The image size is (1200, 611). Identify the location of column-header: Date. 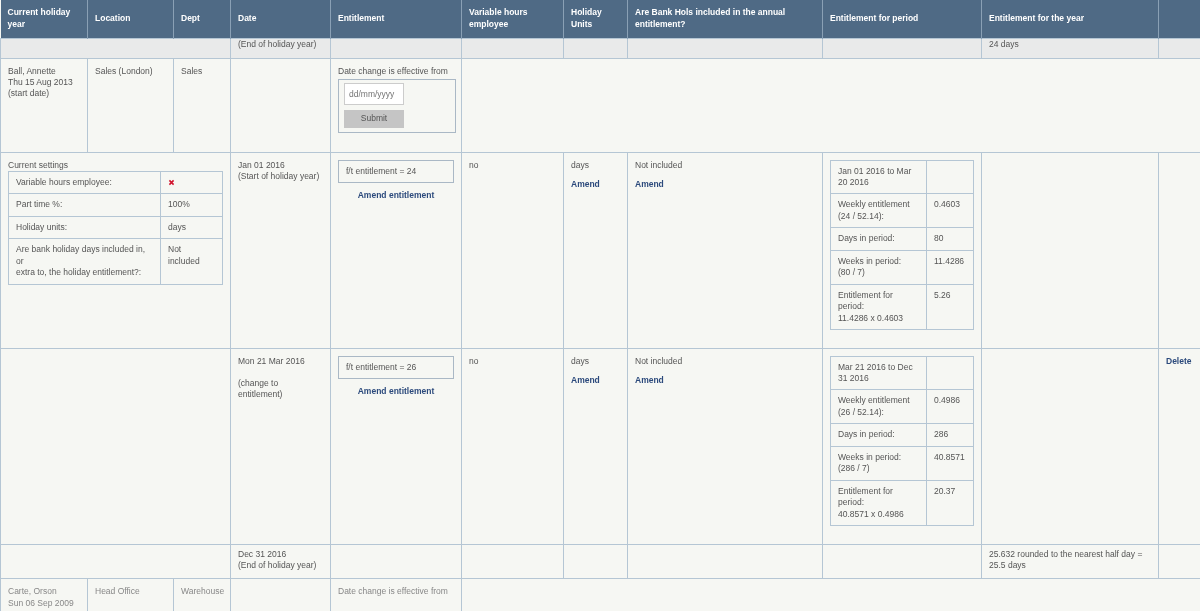
(280, 19).